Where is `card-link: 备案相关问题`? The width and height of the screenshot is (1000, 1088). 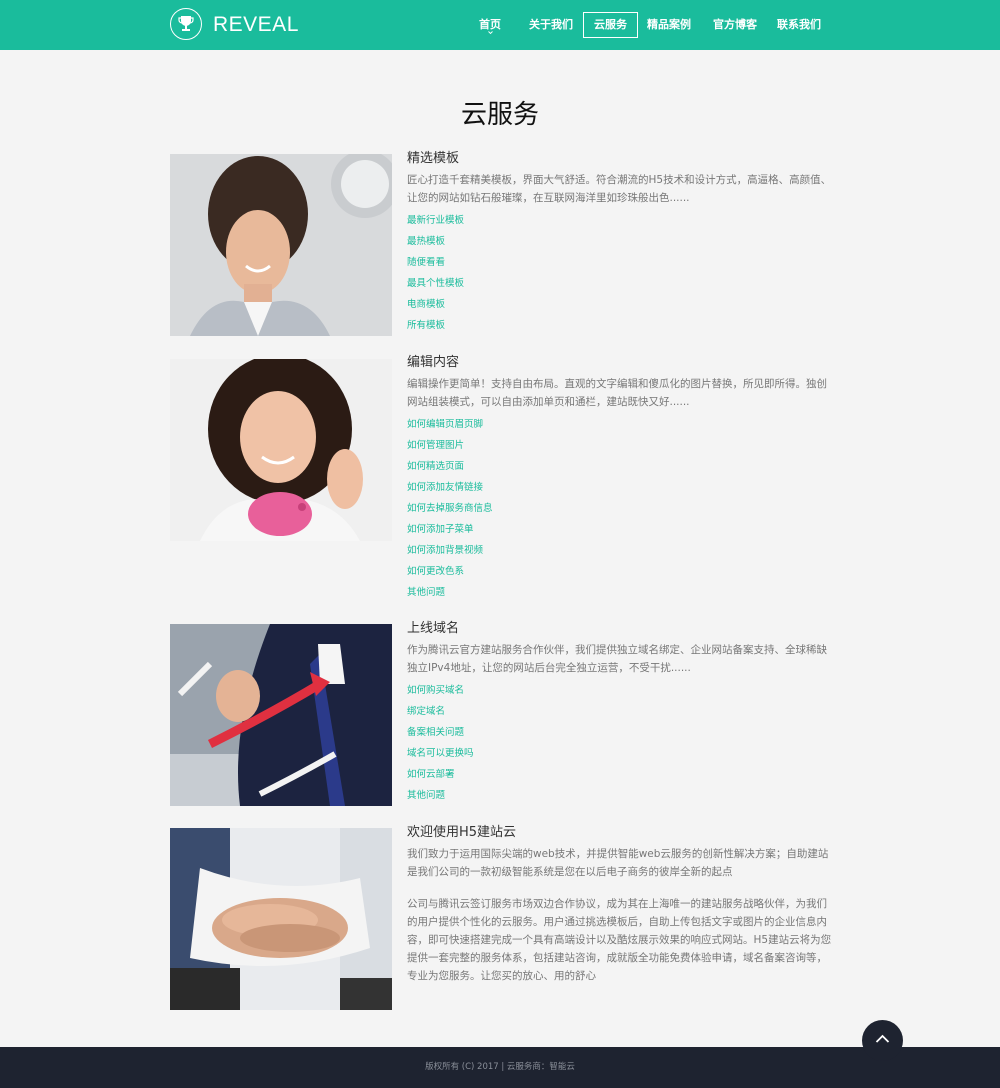
card-link: 备案相关问题 is located at coordinates (435, 733).